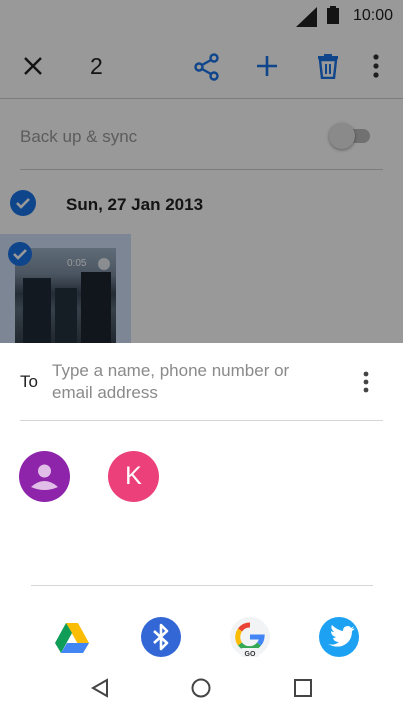 This screenshot has width=403, height=718. What do you see at coordinates (202, 585) in the screenshot?
I see `sheet-divider` at bounding box center [202, 585].